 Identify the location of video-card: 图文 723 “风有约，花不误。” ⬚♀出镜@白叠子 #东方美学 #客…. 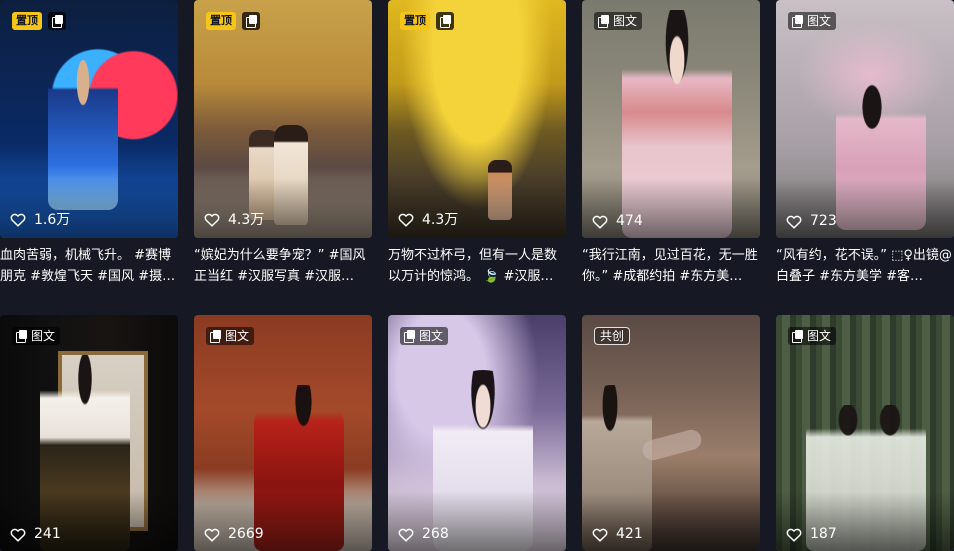
(865, 143).